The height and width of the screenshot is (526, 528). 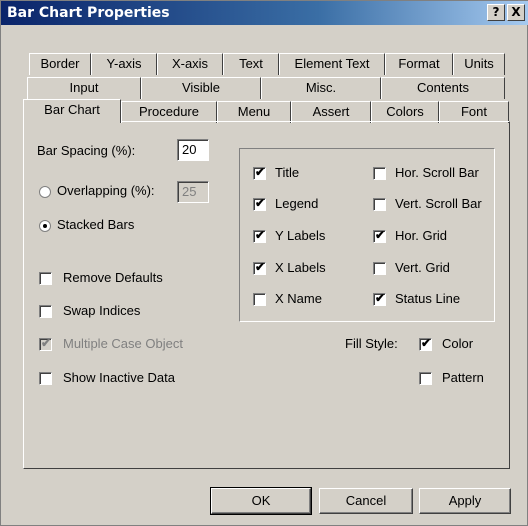 I want to click on tab-units: Units, so click(x=479, y=64).